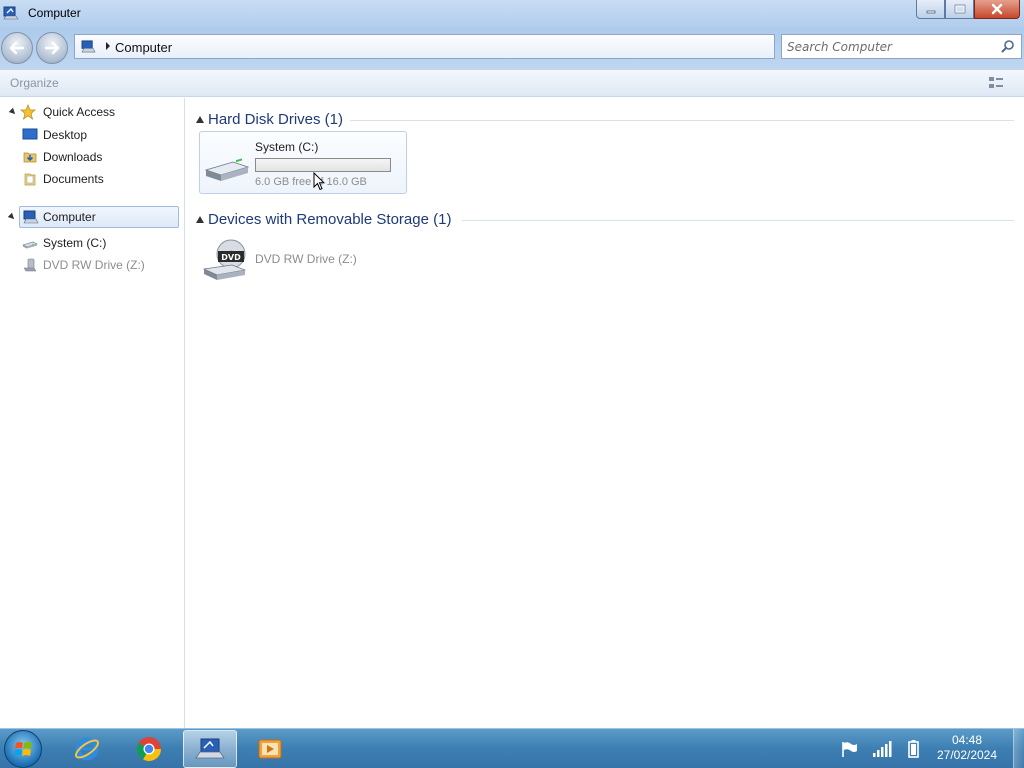  Describe the element at coordinates (99, 217) in the screenshot. I see `tree-item-computer: Computer` at that location.